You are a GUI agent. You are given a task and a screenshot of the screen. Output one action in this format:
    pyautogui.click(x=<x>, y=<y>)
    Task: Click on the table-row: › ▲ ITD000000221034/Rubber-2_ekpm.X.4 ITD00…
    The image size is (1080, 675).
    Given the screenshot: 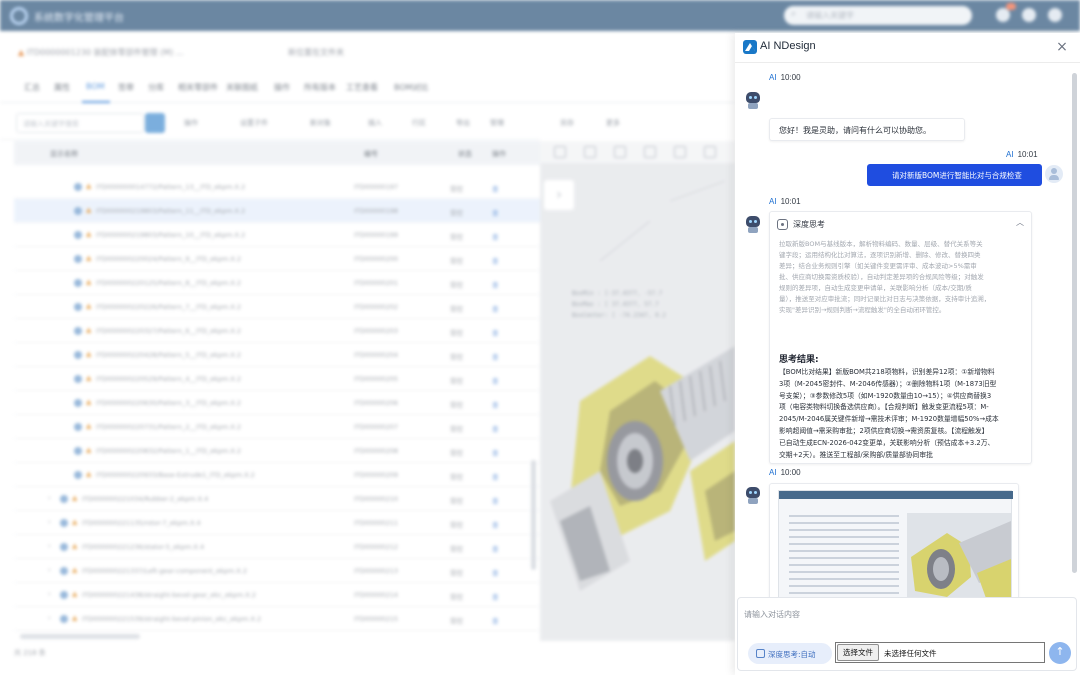 What is the action you would take?
    pyautogui.click(x=277, y=499)
    